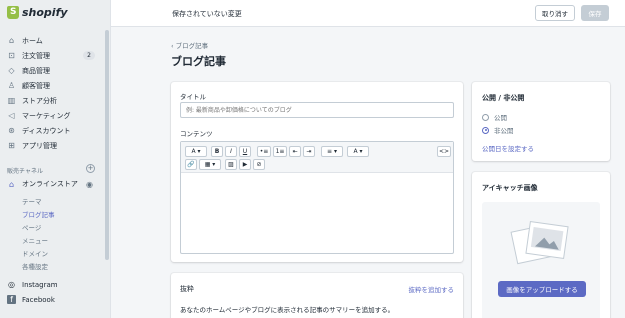 The height and width of the screenshot is (318, 625). What do you see at coordinates (55, 85) in the screenshot?
I see `sidebar-item-customers: ♙ 顧客管理` at bounding box center [55, 85].